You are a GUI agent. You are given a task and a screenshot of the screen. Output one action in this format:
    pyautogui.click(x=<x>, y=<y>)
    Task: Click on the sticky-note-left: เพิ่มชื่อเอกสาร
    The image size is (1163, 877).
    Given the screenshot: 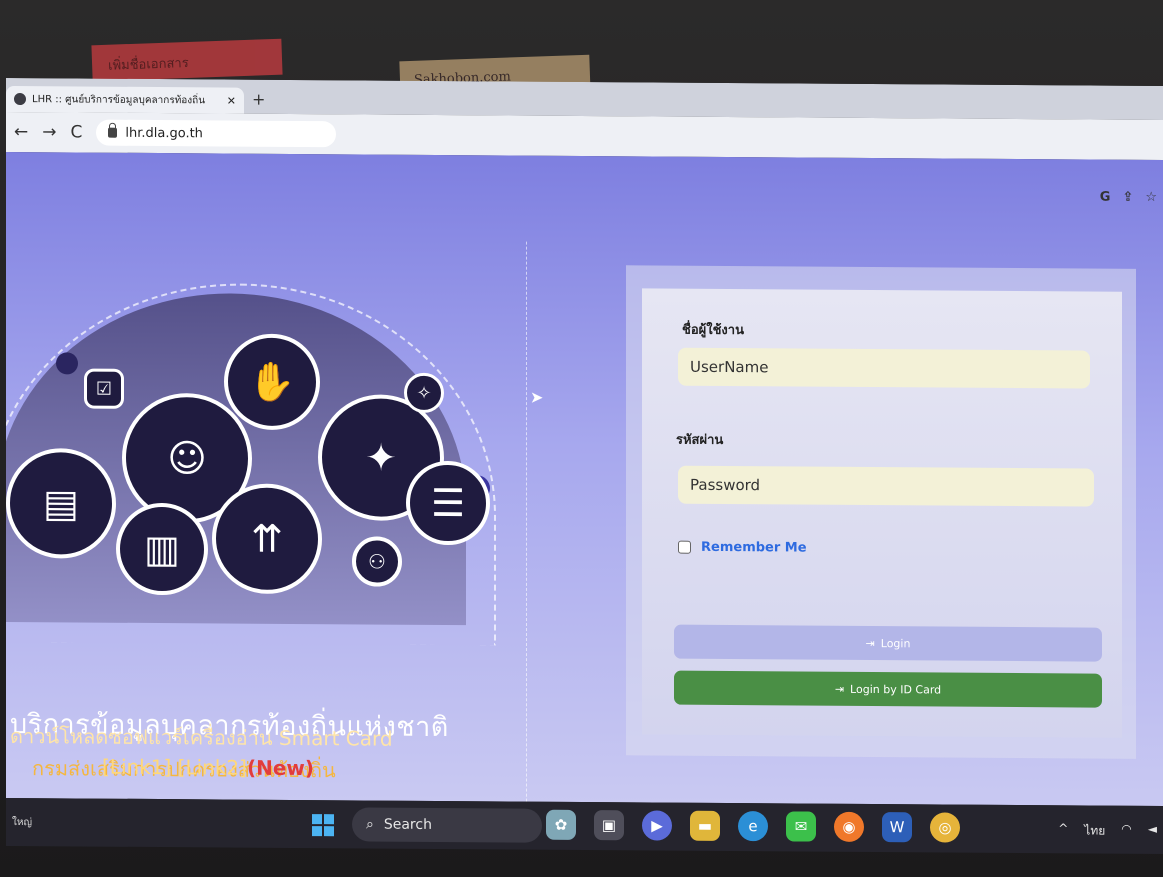 What is the action you would take?
    pyautogui.click(x=187, y=60)
    